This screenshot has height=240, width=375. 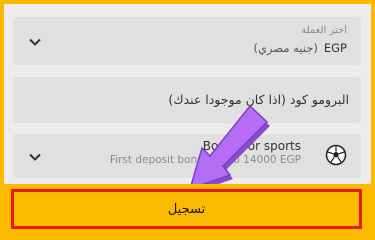 I want to click on currency-label: اختر العملة, so click(x=324, y=30).